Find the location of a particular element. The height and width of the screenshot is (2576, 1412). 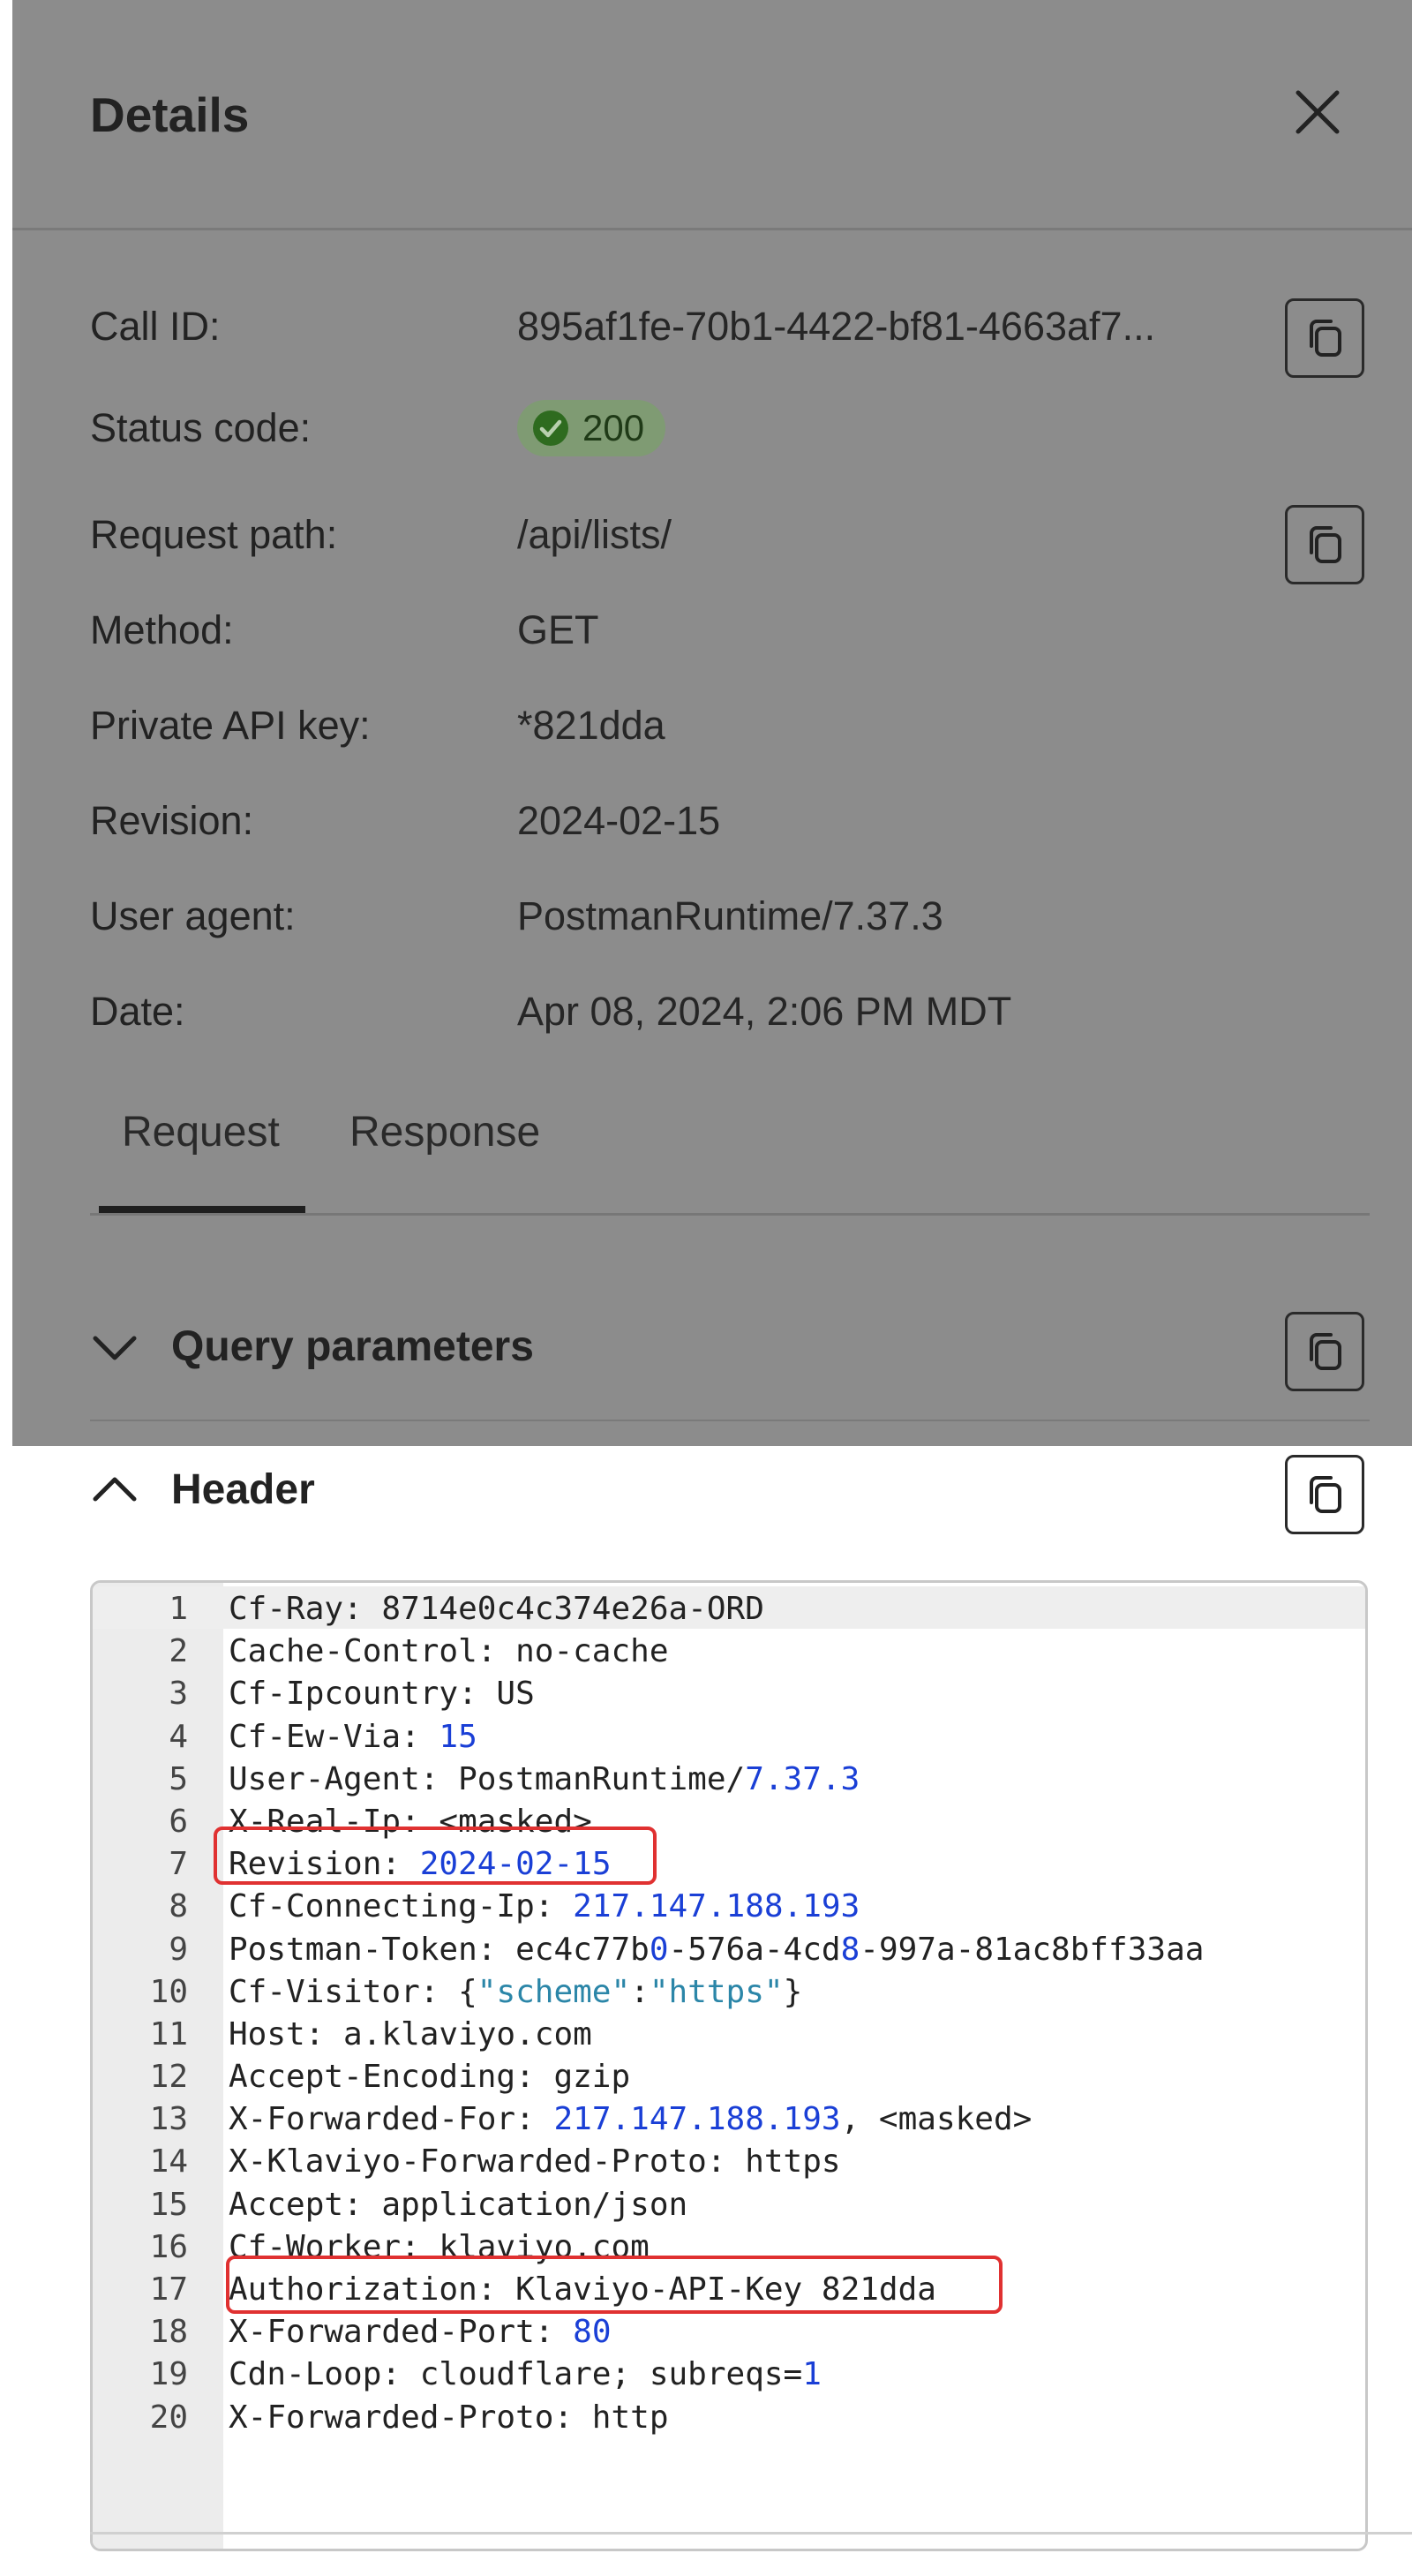

code-line: 19 Cdn-Loop: cloudflare; subreqs=1 is located at coordinates (729, 2375).